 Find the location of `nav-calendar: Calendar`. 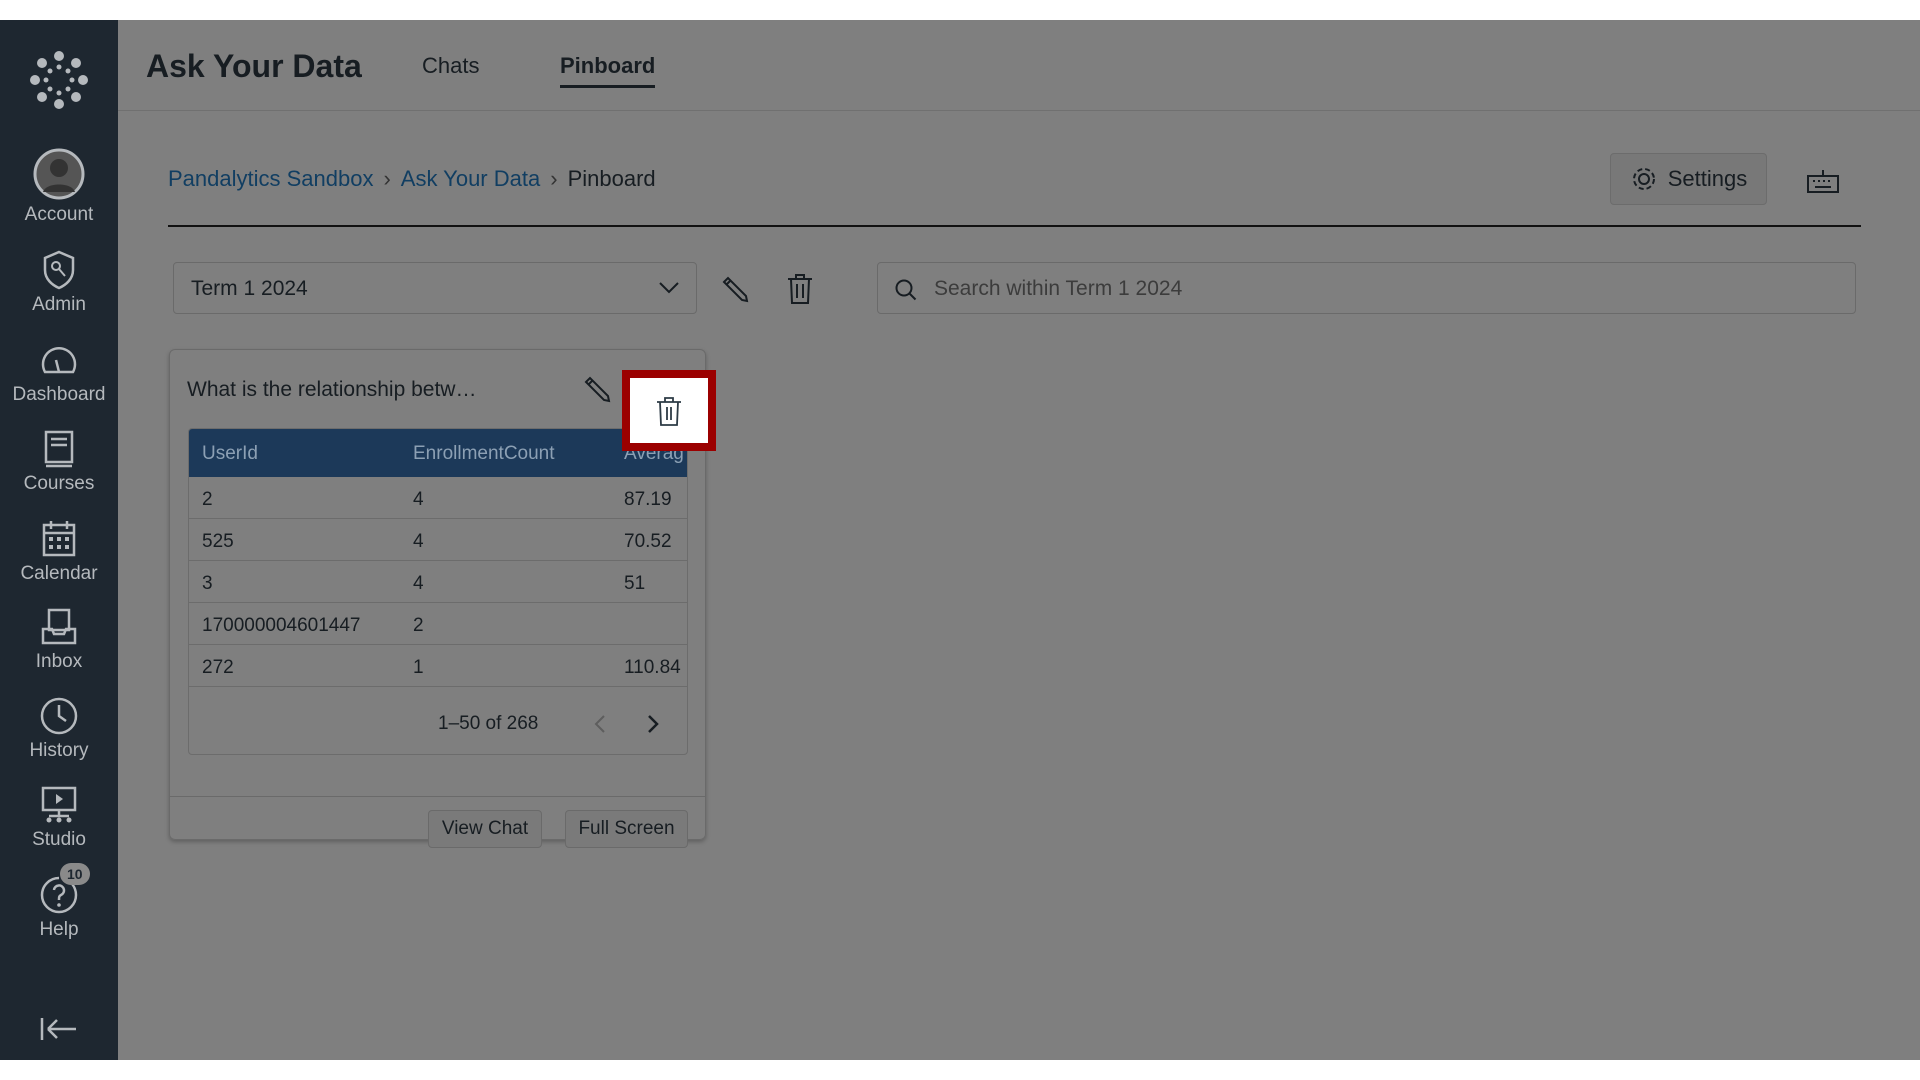

nav-calendar: Calendar is located at coordinates (59, 552).